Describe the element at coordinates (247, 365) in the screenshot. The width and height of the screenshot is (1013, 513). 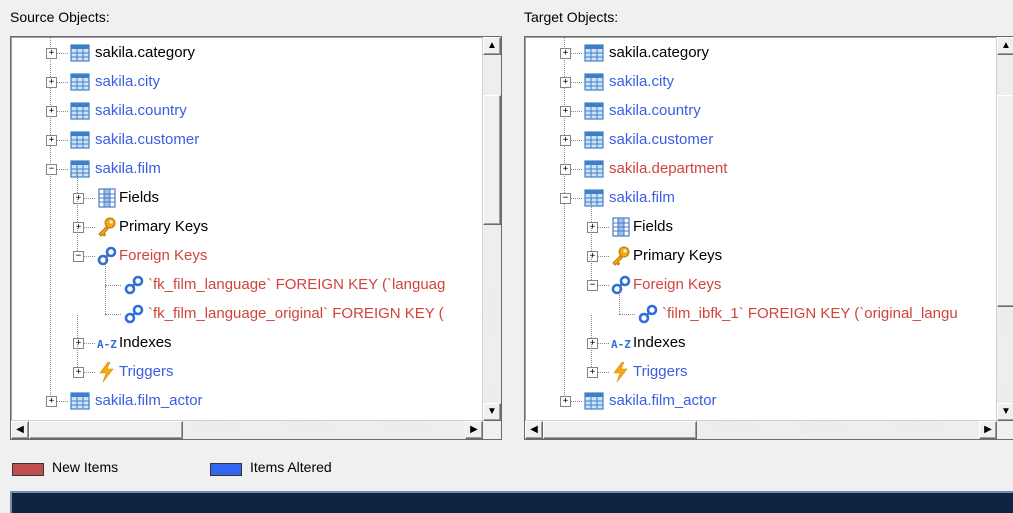
I see `source-tree-row: + Triggers` at that location.